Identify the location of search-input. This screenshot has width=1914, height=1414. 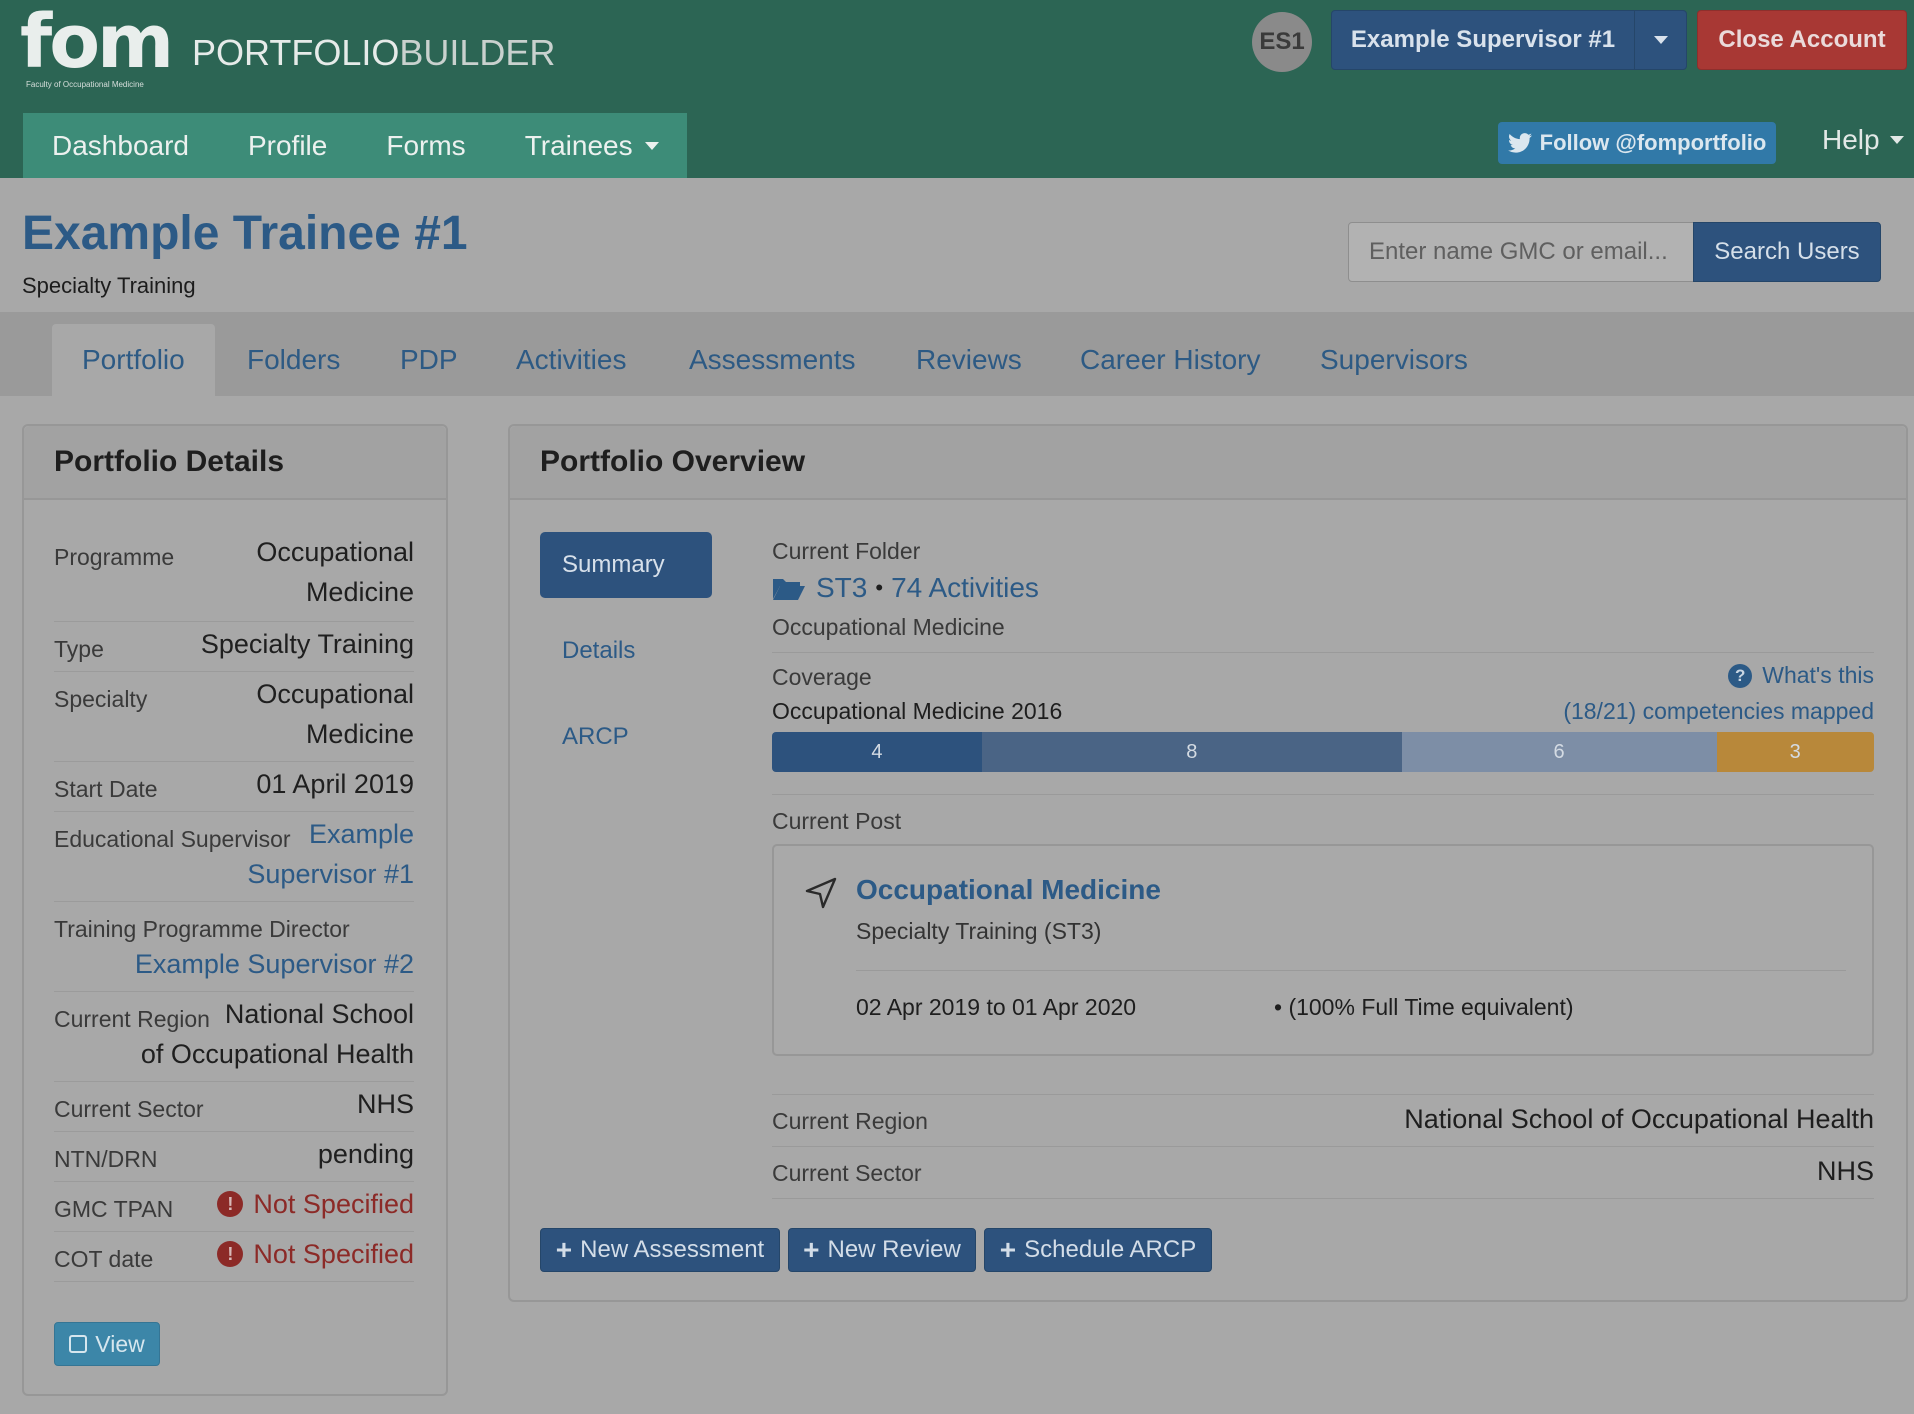
(1521, 252).